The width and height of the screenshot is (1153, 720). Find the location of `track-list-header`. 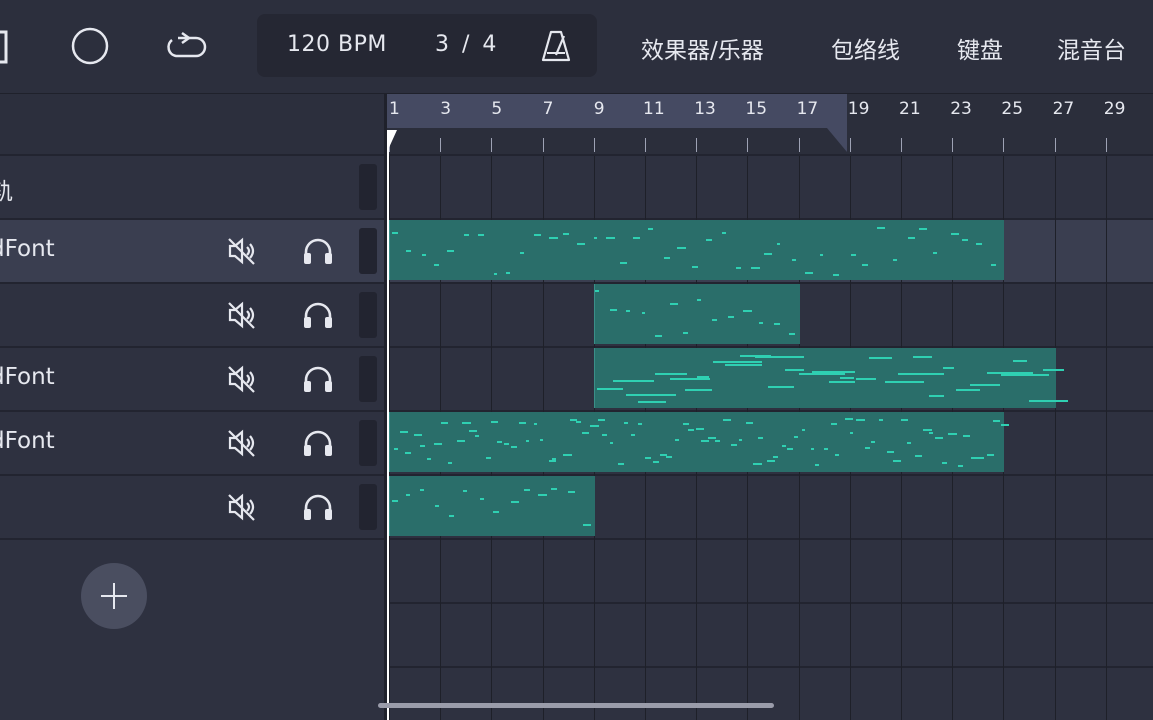

track-list-header is located at coordinates (192, 125).